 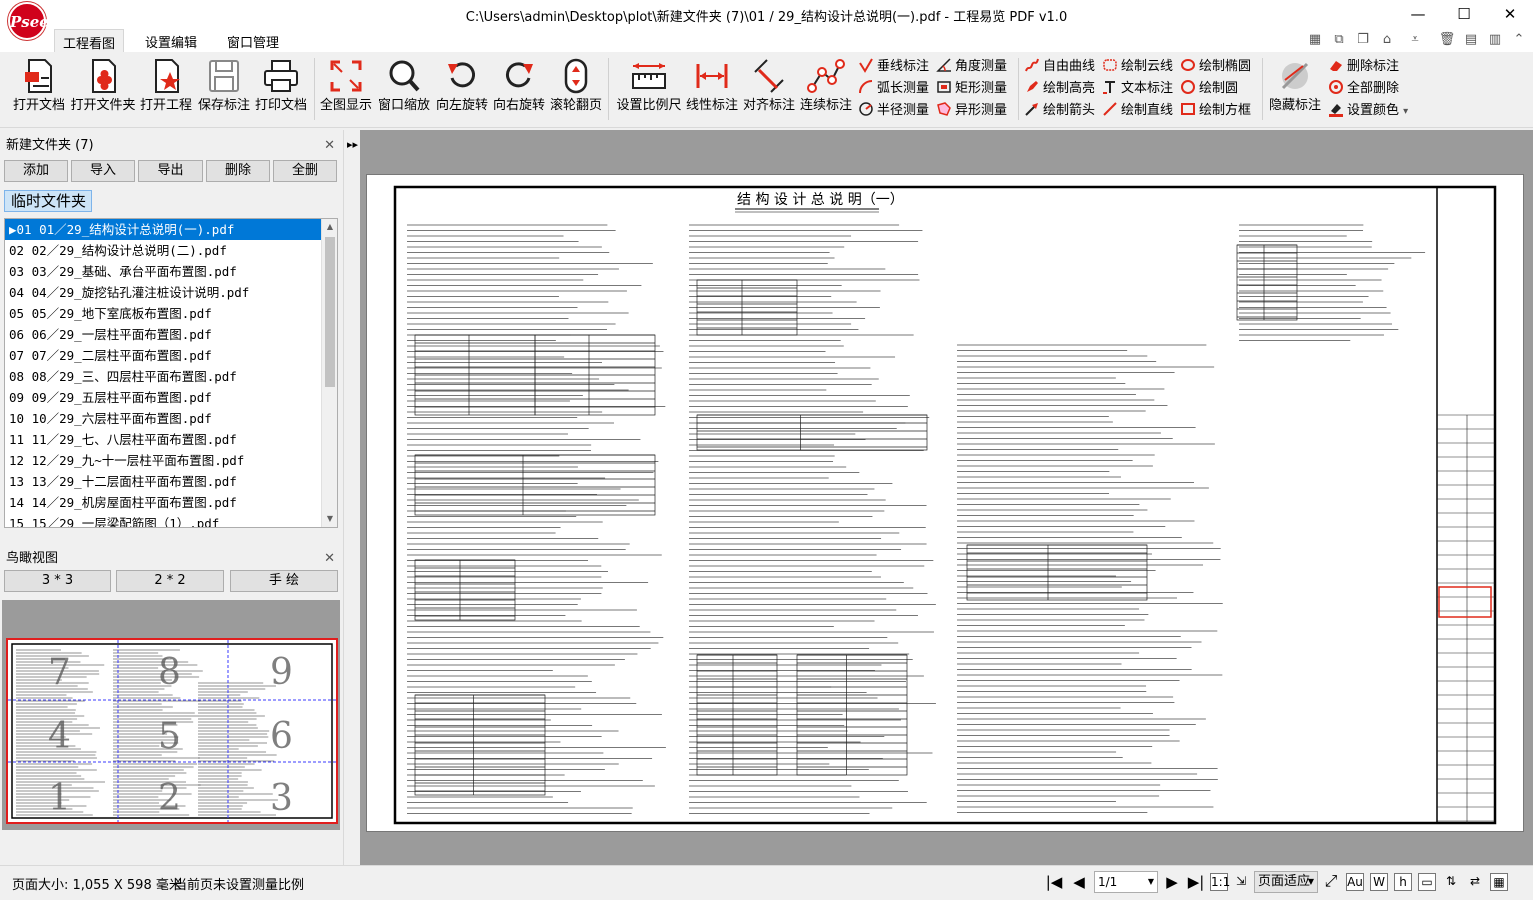 What do you see at coordinates (1368, 111) in the screenshot?
I see `set-color-button: 设置颜色 ▾` at bounding box center [1368, 111].